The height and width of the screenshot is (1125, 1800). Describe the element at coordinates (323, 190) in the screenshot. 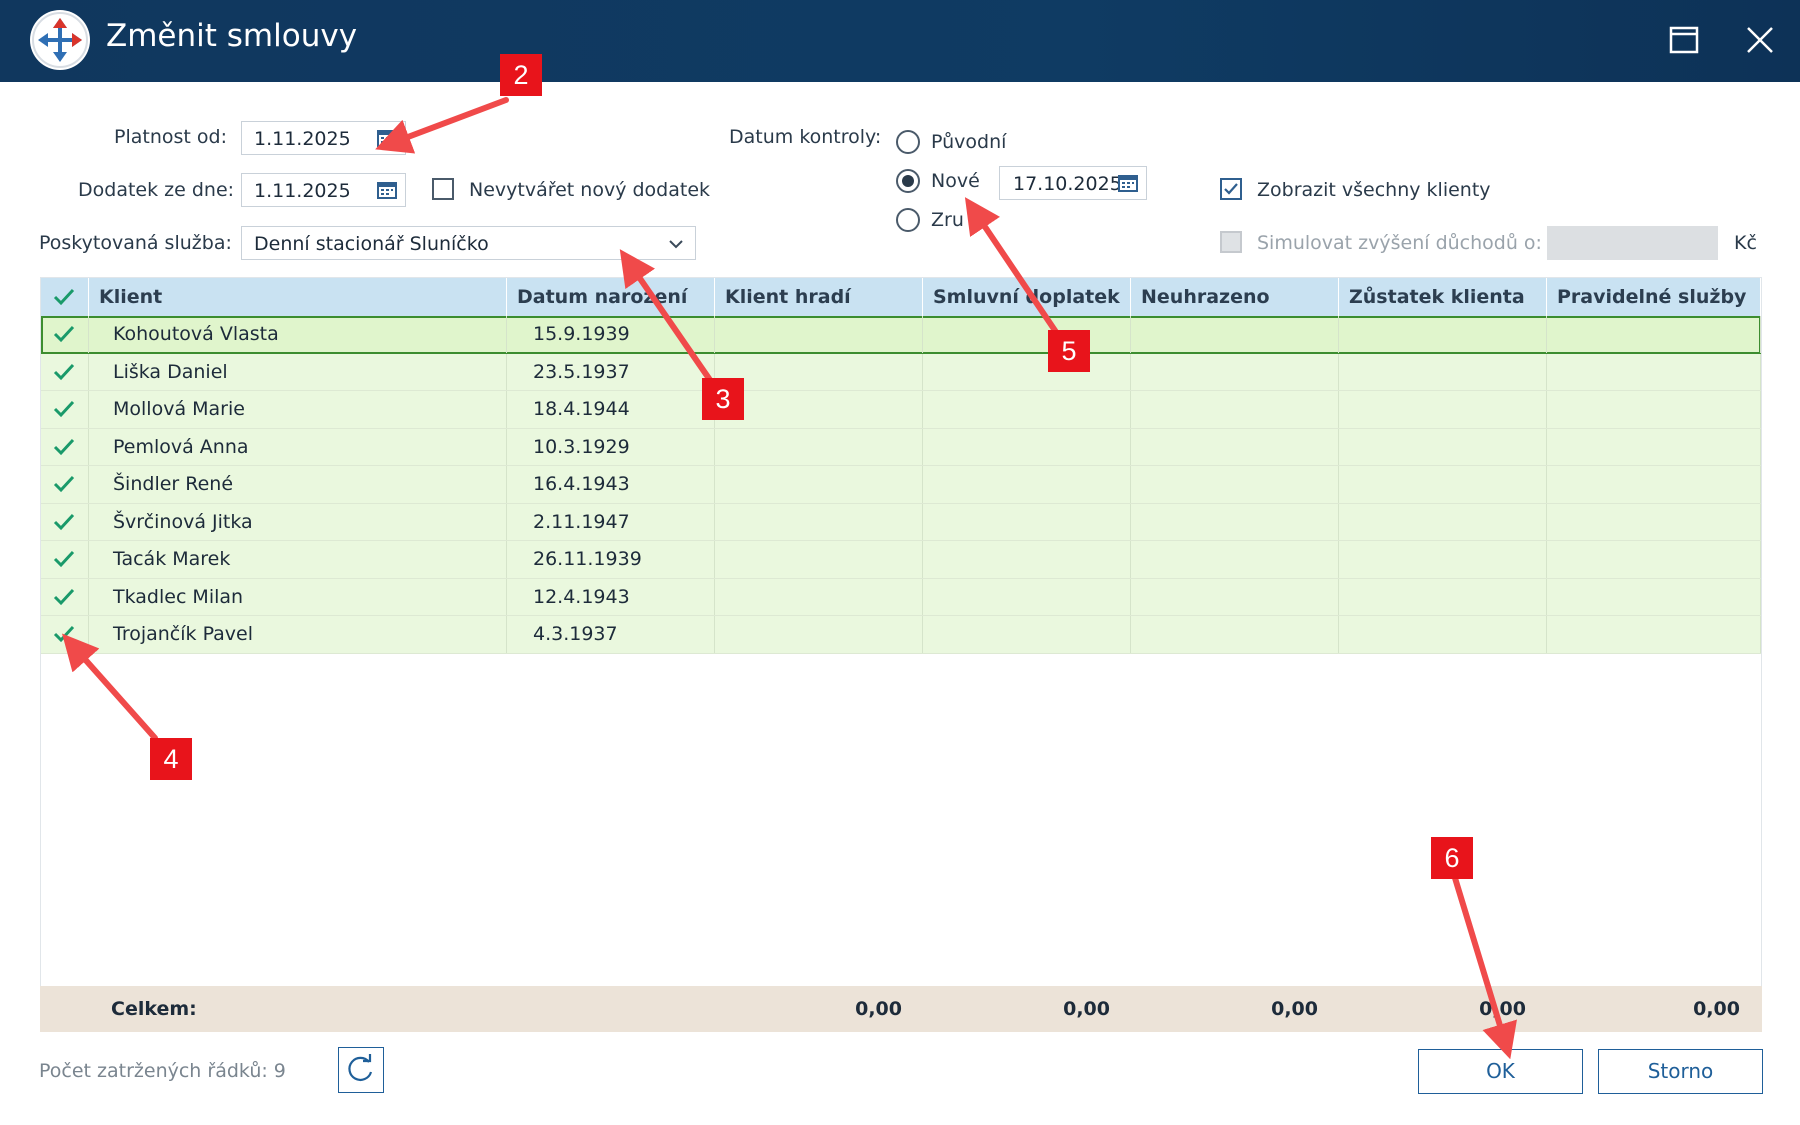

I see `dodatek-field: 1.11.2025` at that location.